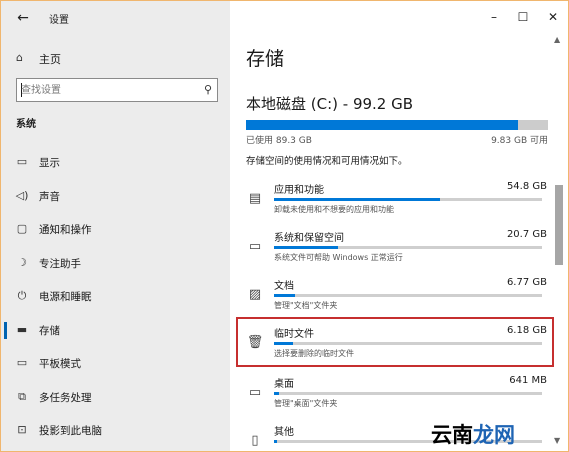  What do you see at coordinates (49, 163) in the screenshot?
I see `sidebar-item-label: 显示` at bounding box center [49, 163].